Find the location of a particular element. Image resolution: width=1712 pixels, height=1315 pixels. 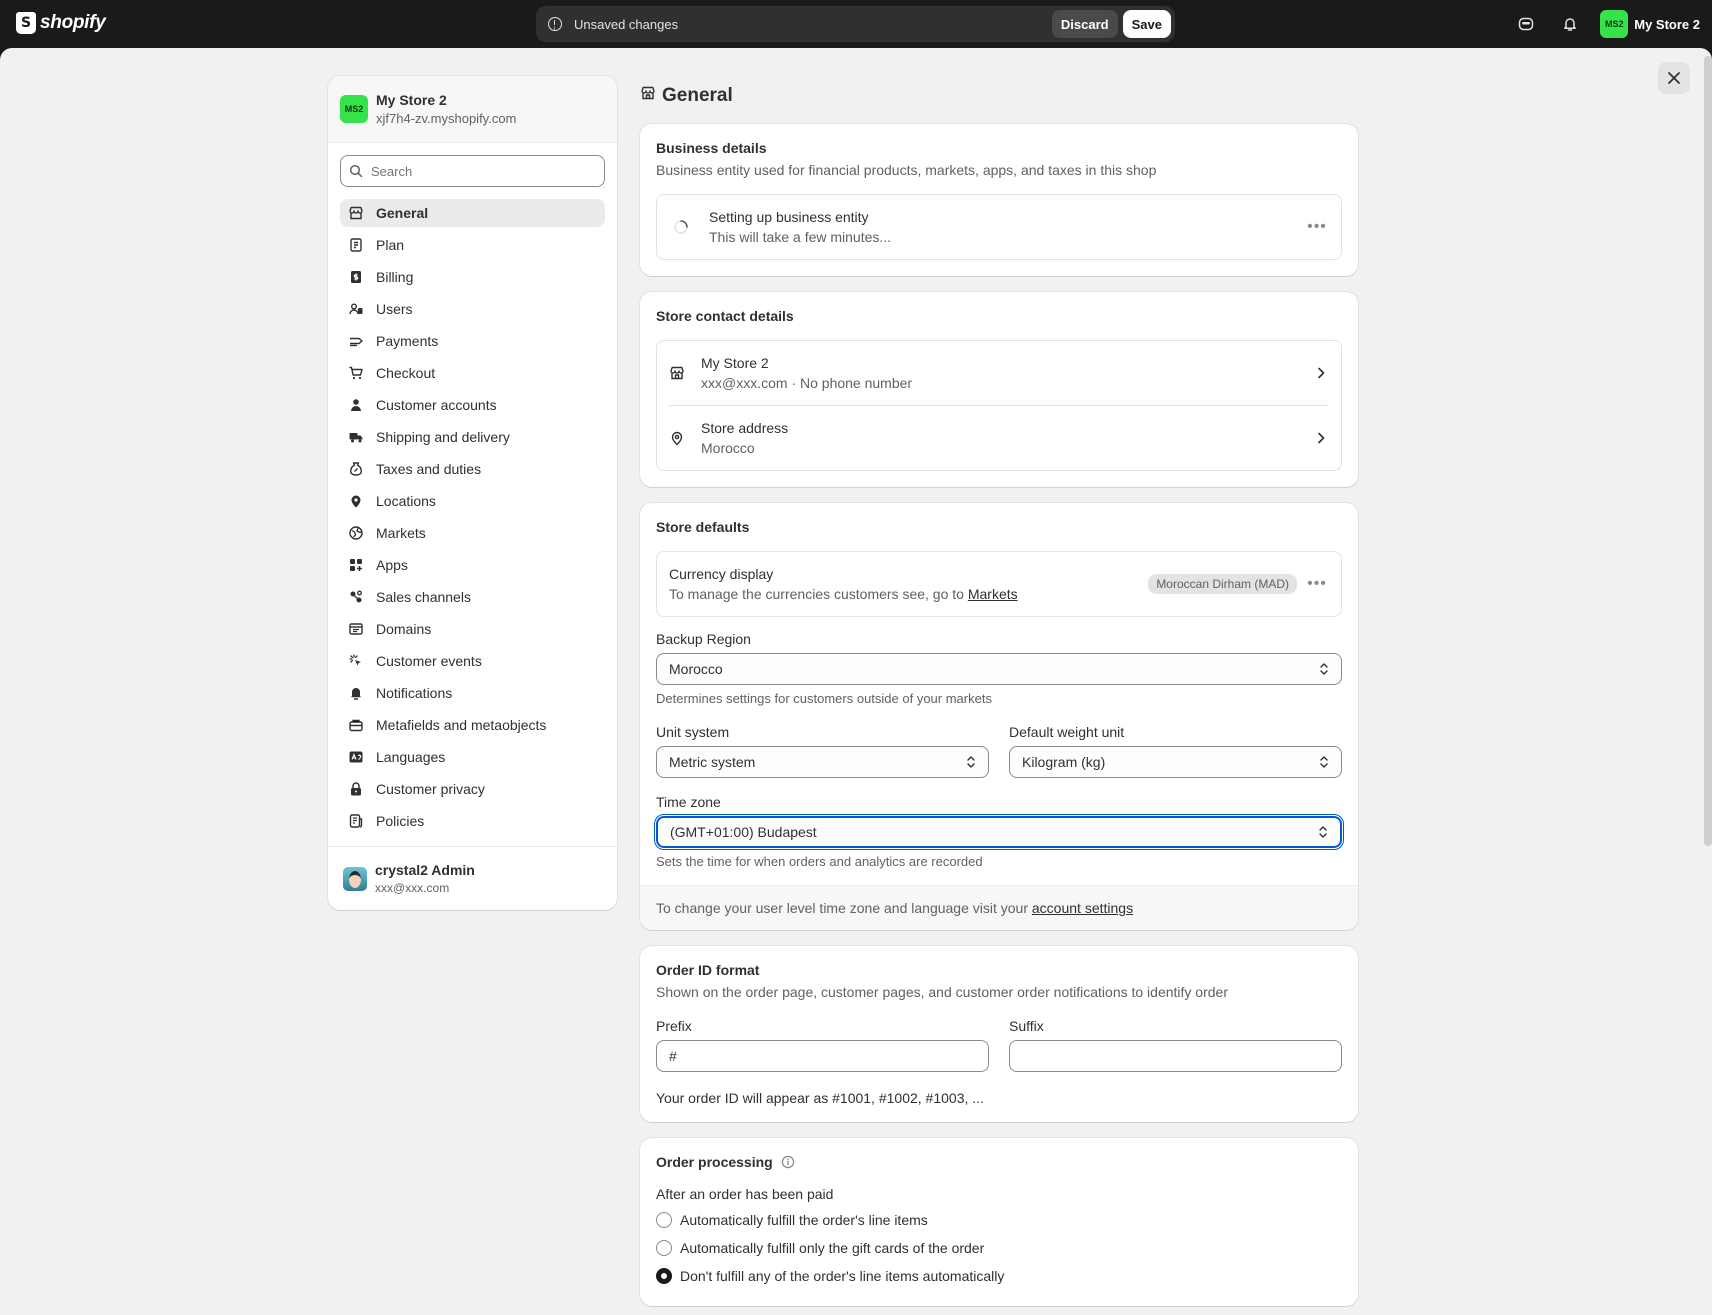

sidebar-item-locations: Locations is located at coordinates (472, 501).